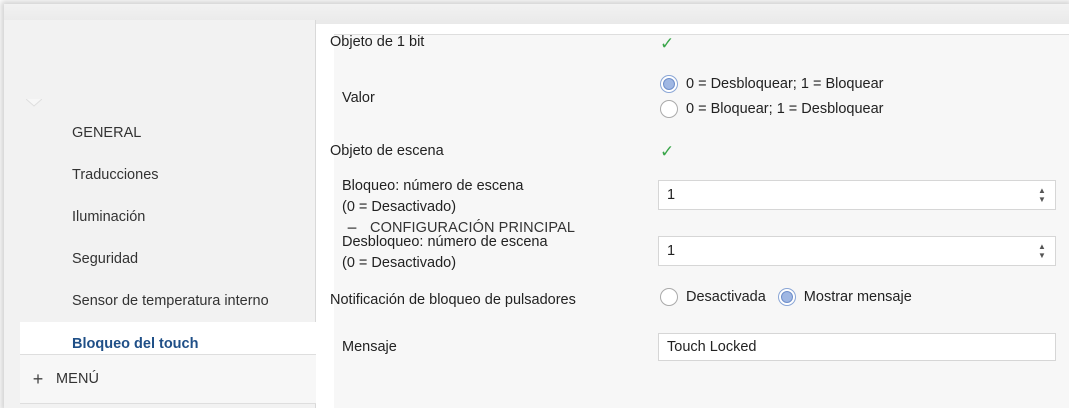 The width and height of the screenshot is (1069, 408). Describe the element at coordinates (168, 259) in the screenshot. I see `sidebar-item-seguridad: Seguridad` at that location.